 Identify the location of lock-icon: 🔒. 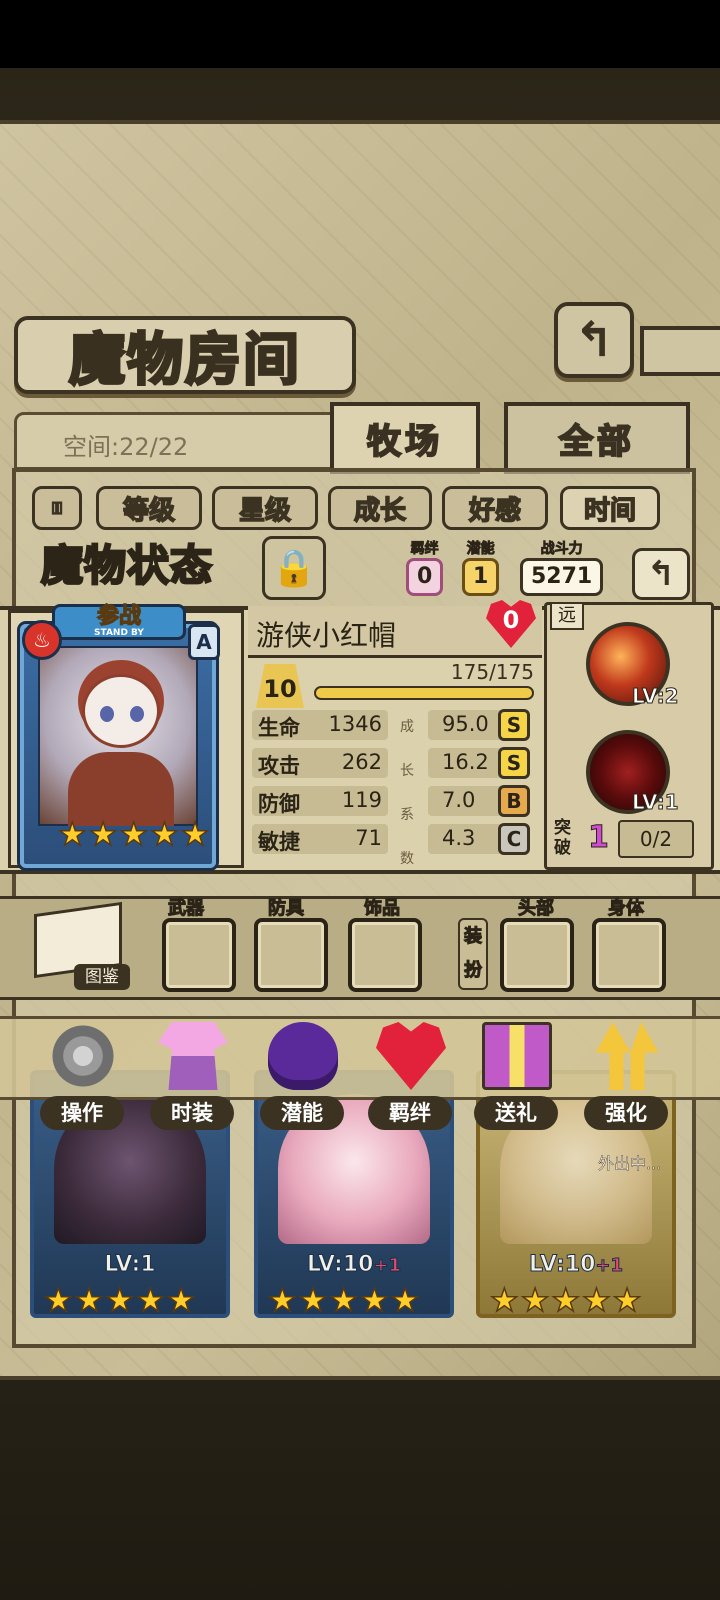
(294, 568).